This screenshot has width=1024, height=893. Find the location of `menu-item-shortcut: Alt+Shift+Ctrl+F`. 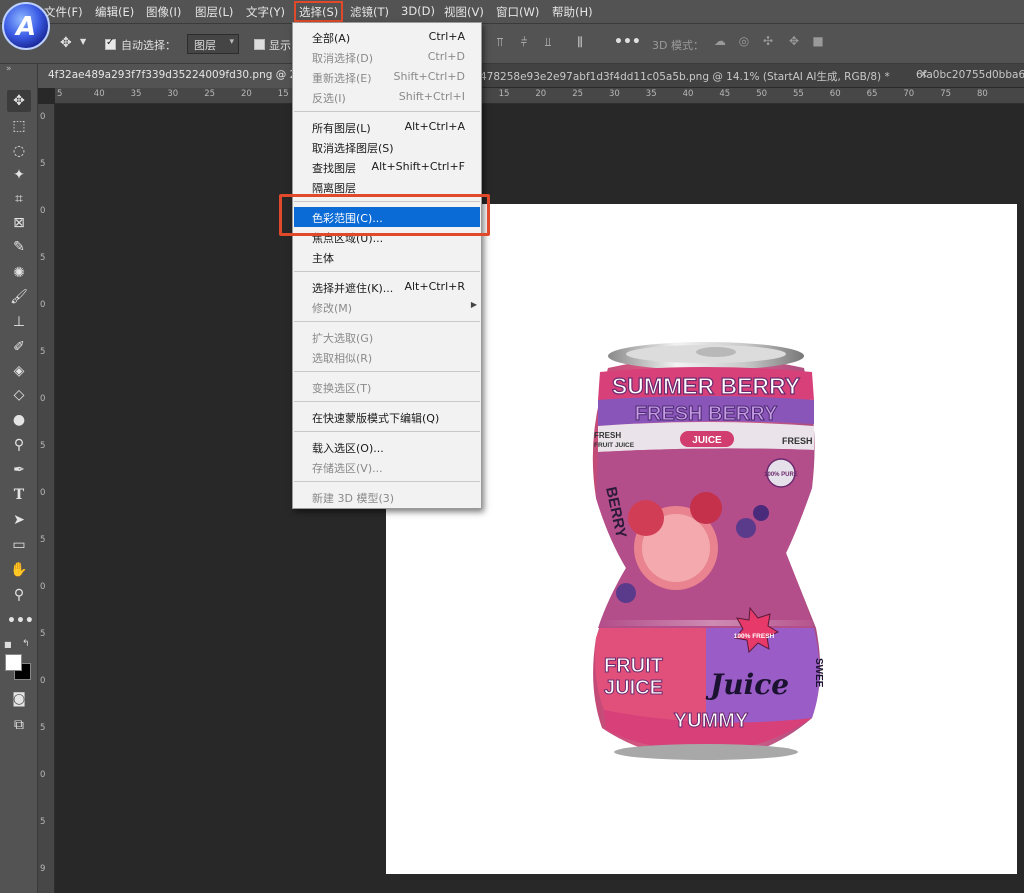

menu-item-shortcut: Alt+Shift+Ctrl+F is located at coordinates (418, 166).